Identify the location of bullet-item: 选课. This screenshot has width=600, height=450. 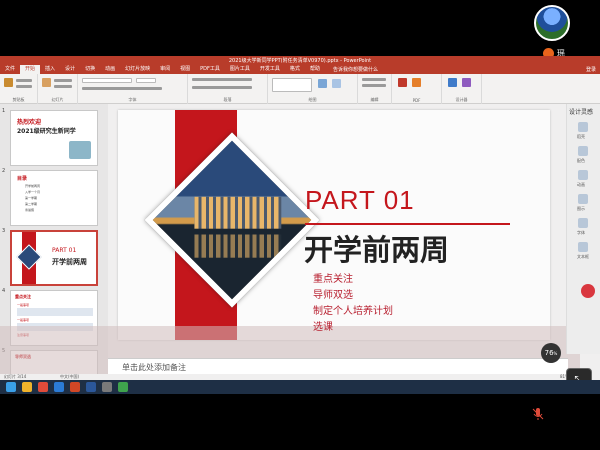
(323, 325).